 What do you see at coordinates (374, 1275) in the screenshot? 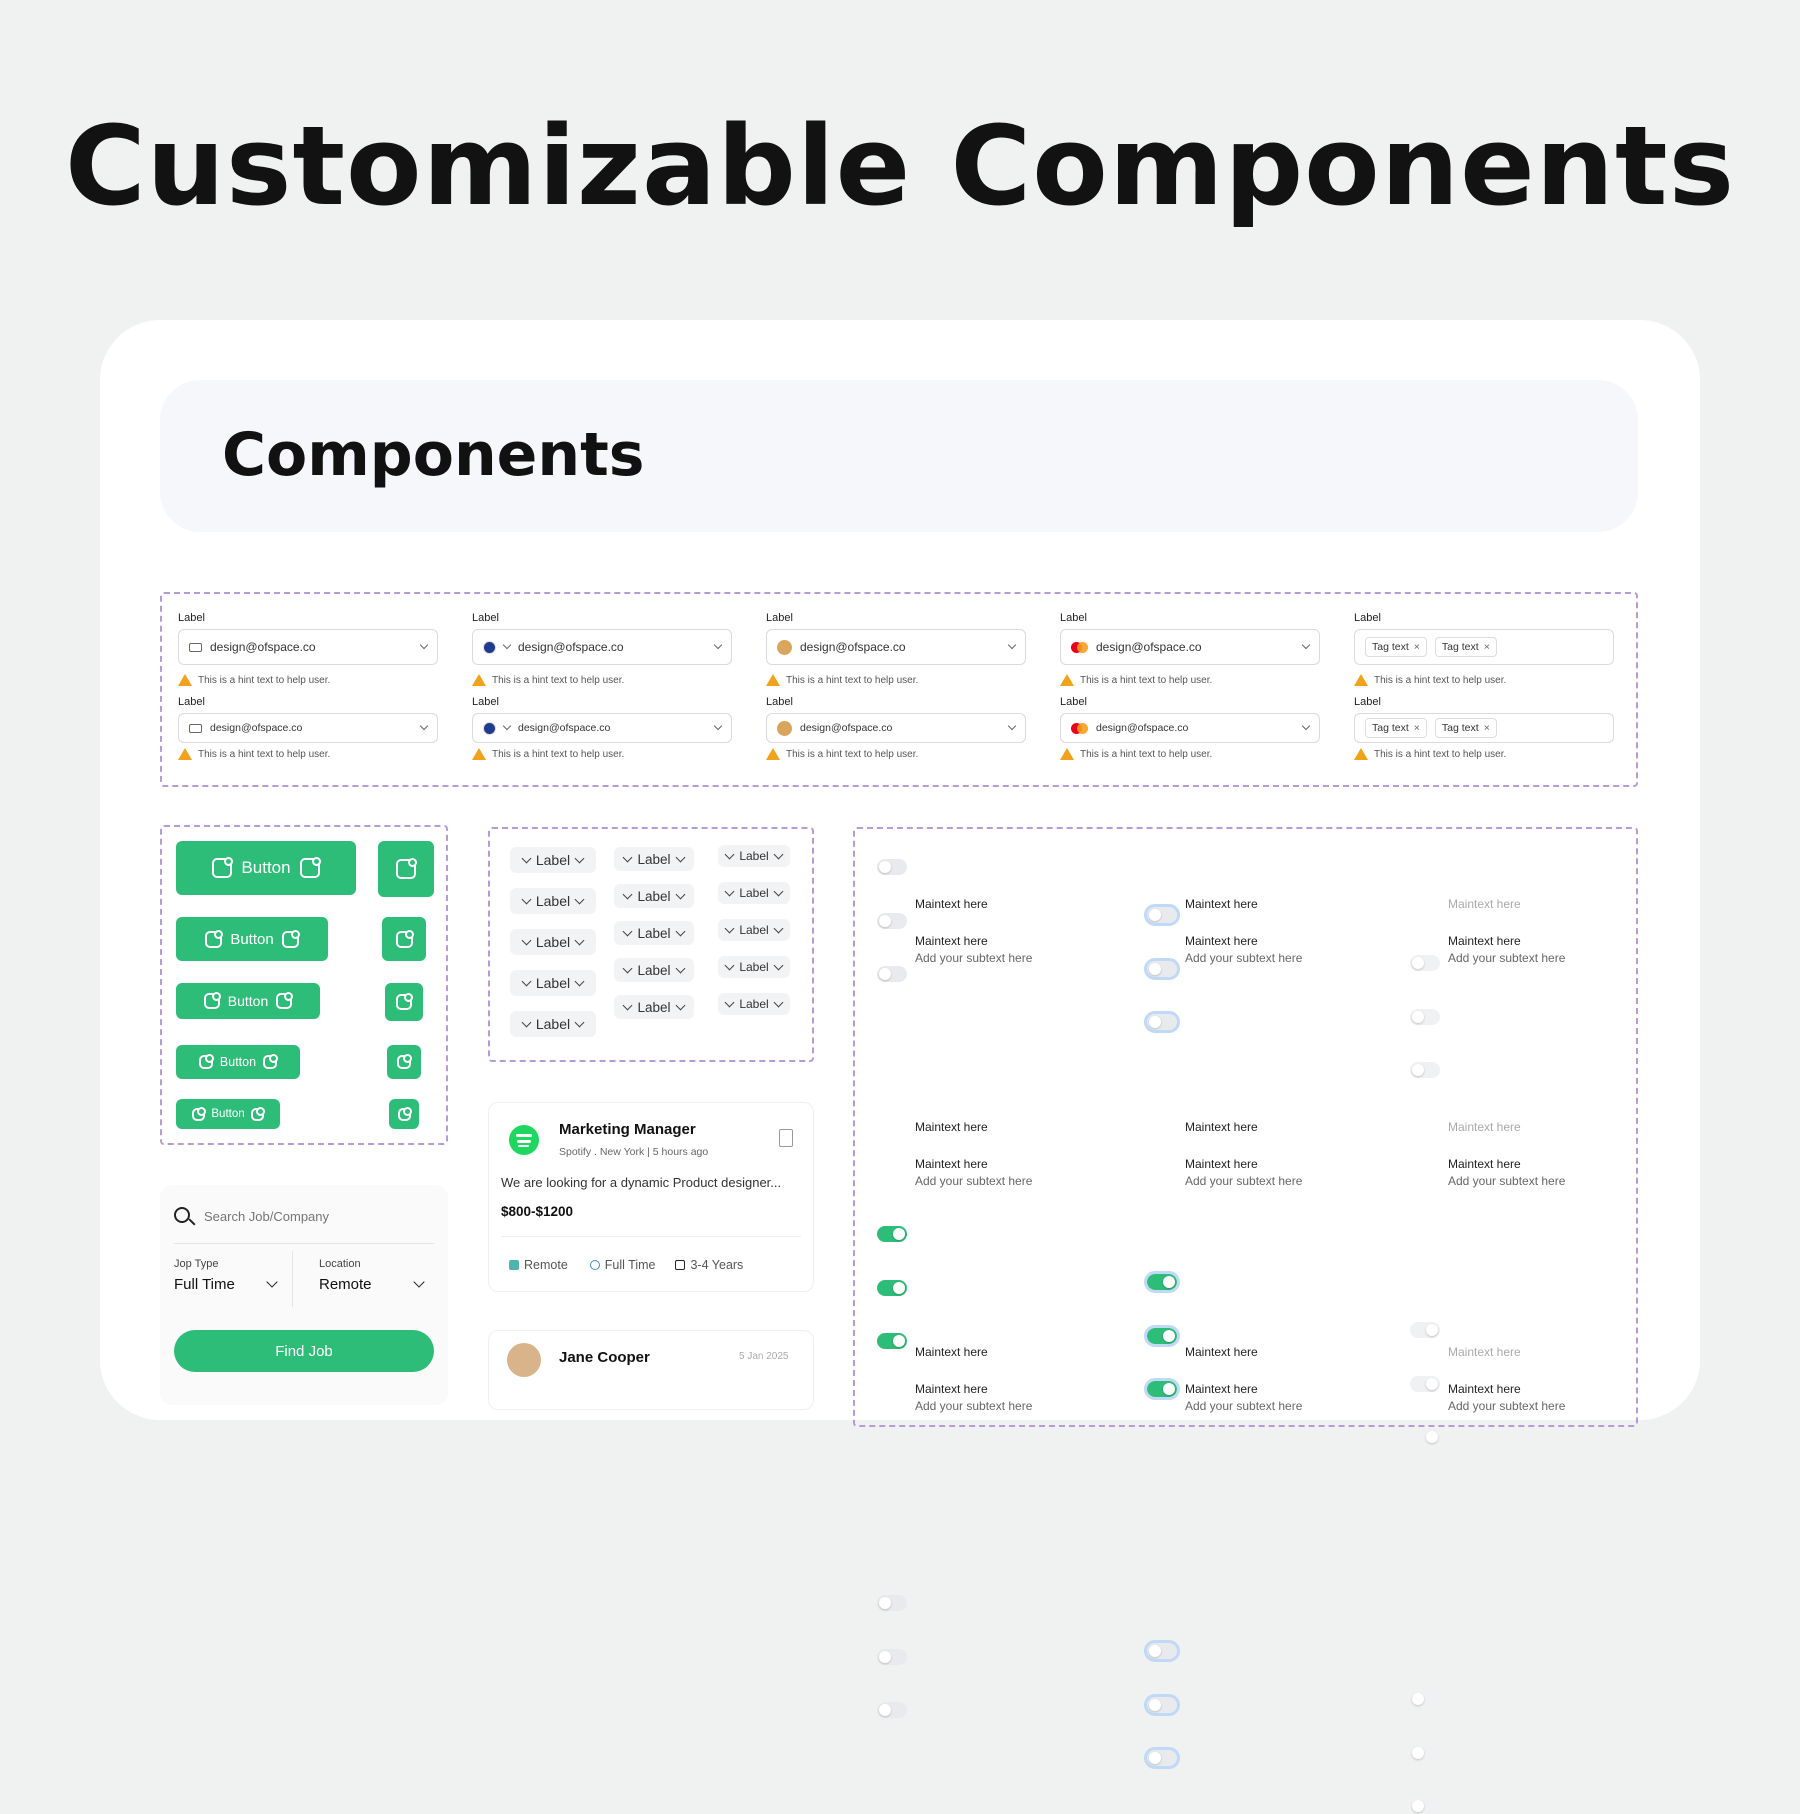
I see `location-select: Location Remote` at bounding box center [374, 1275].